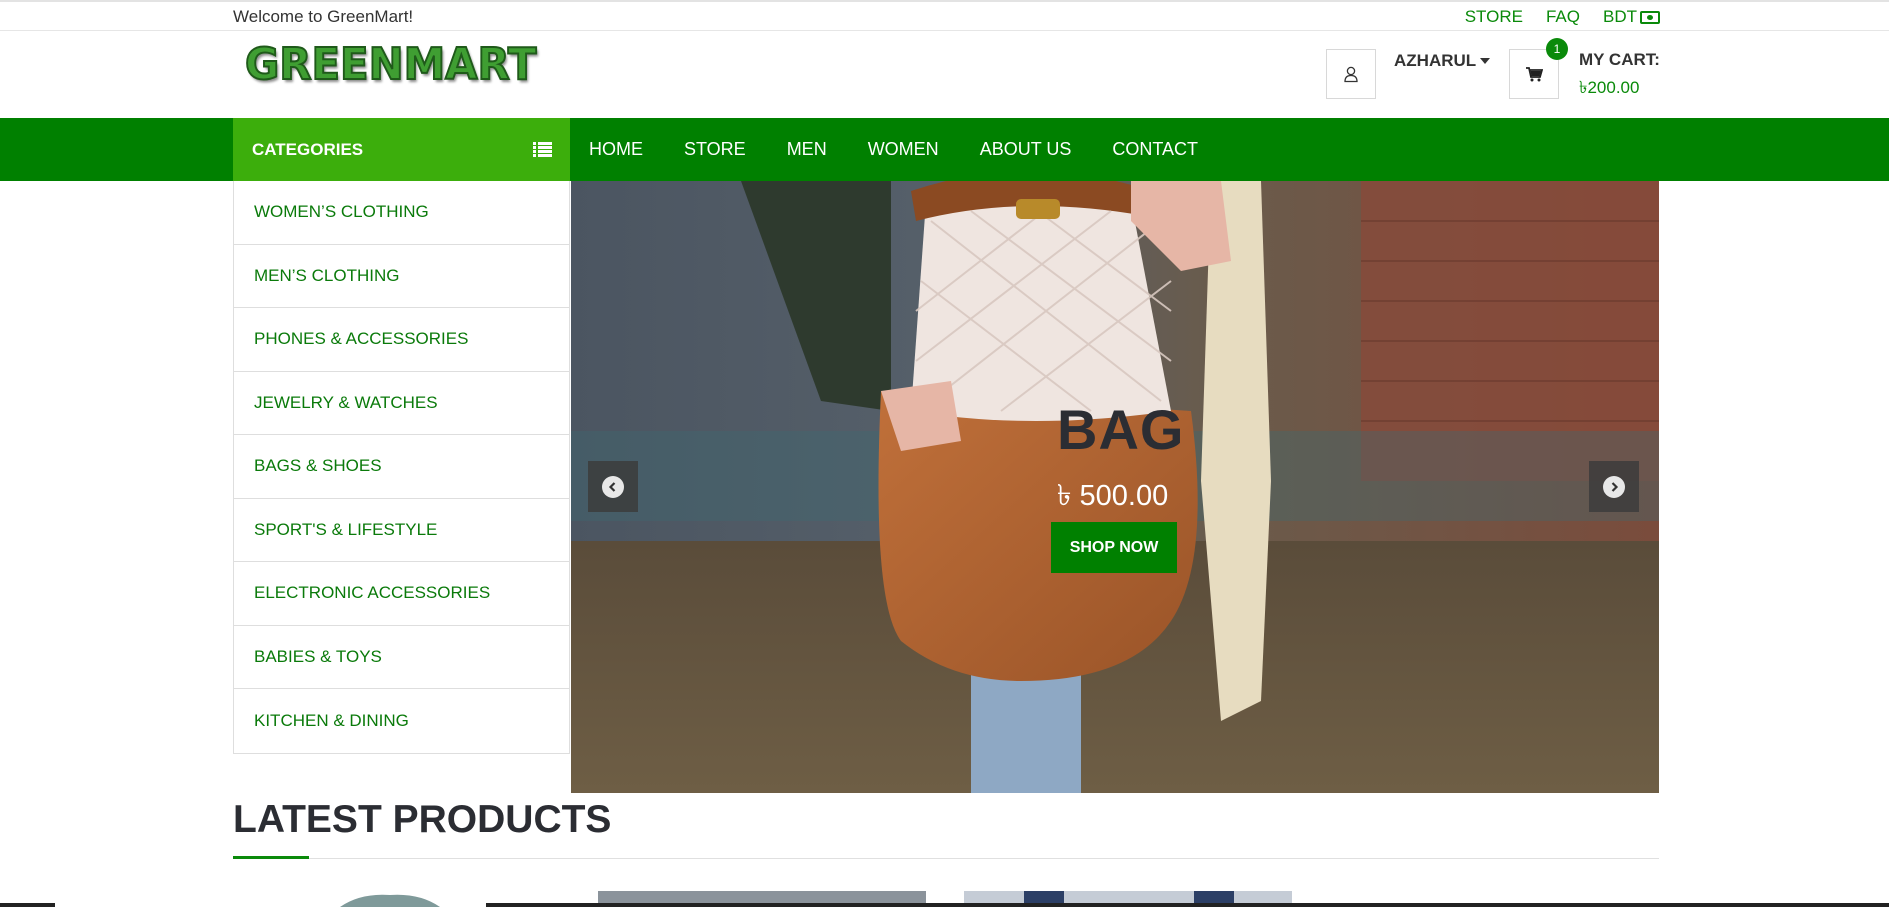  Describe the element at coordinates (1650, 17) in the screenshot. I see `money-icon` at that location.